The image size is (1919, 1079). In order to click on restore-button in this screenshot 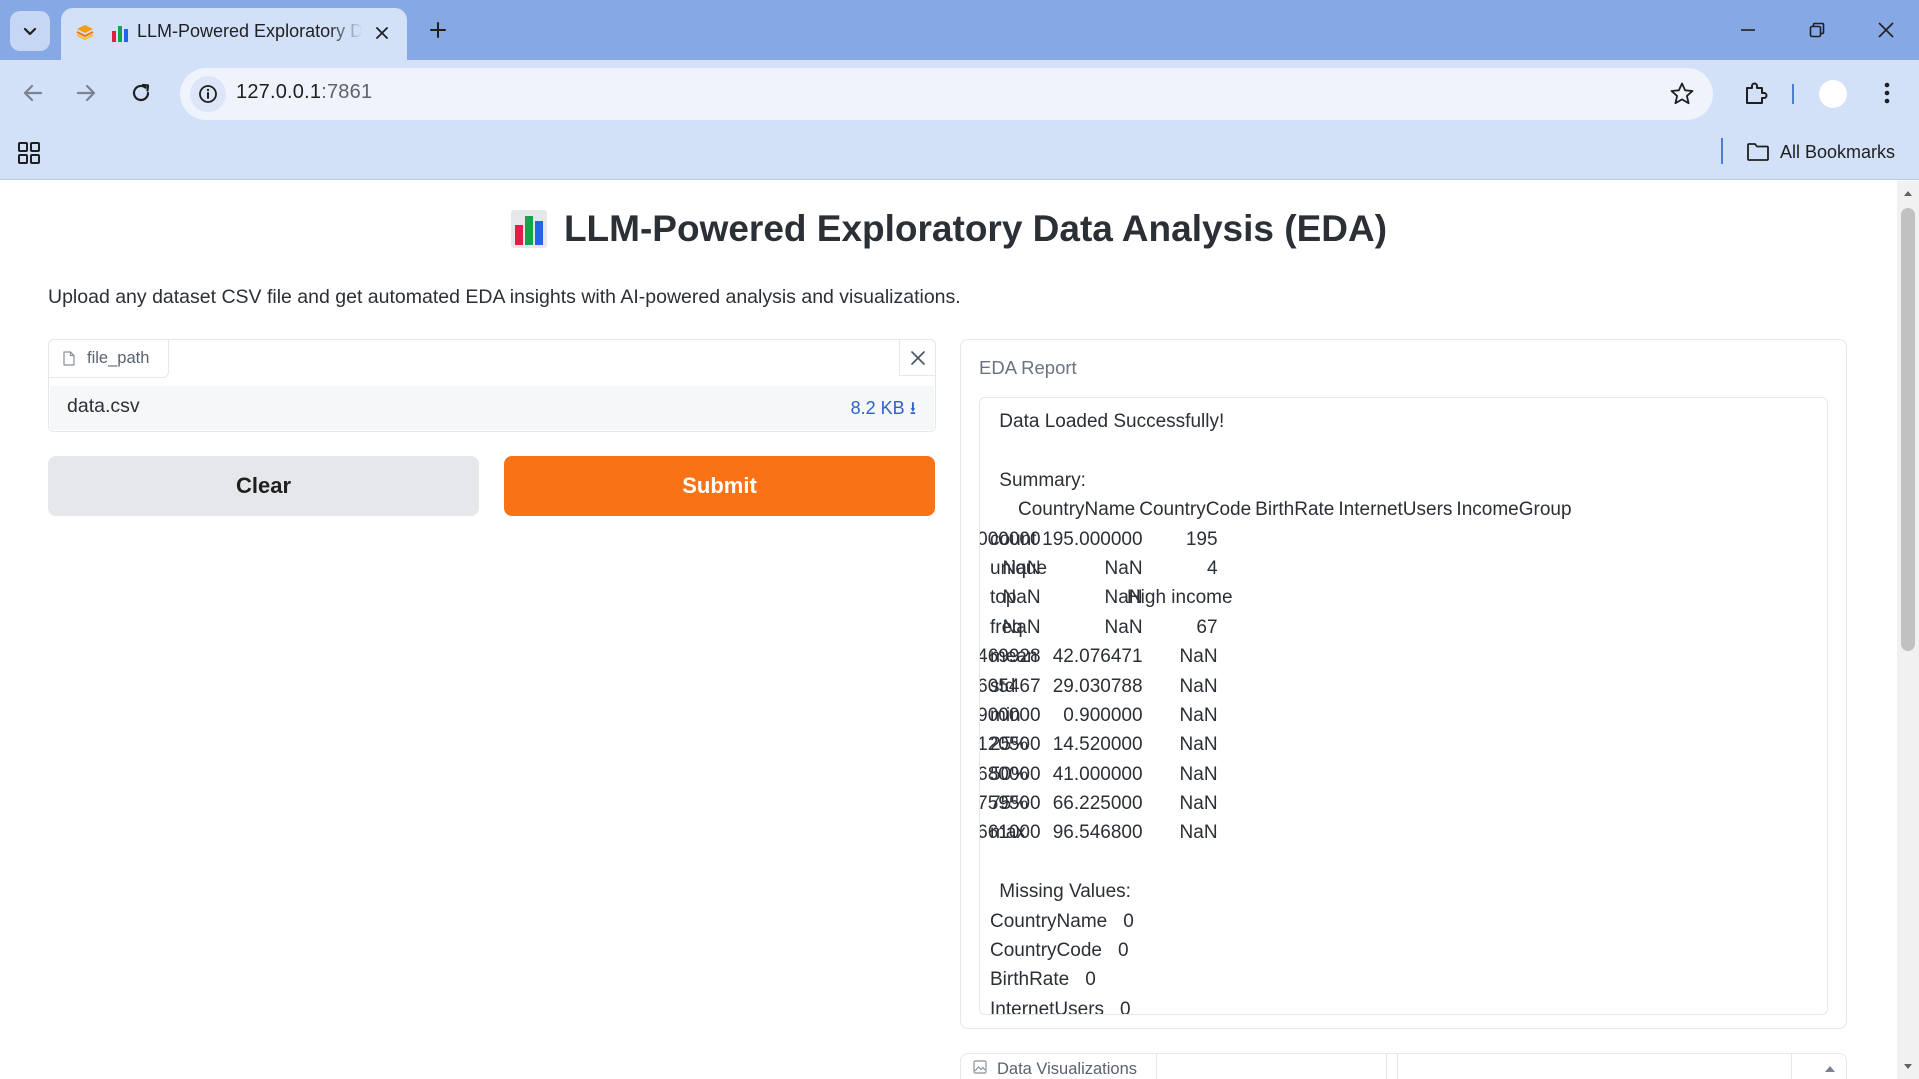, I will do `click(1817, 30)`.